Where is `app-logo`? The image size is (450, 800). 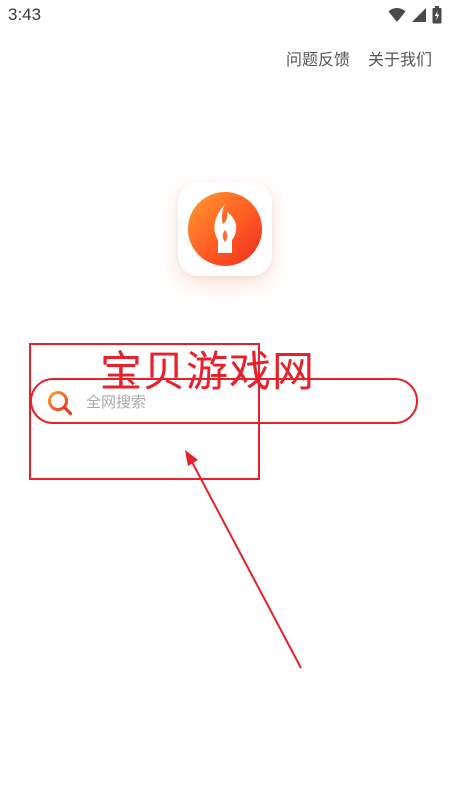 app-logo is located at coordinates (225, 229).